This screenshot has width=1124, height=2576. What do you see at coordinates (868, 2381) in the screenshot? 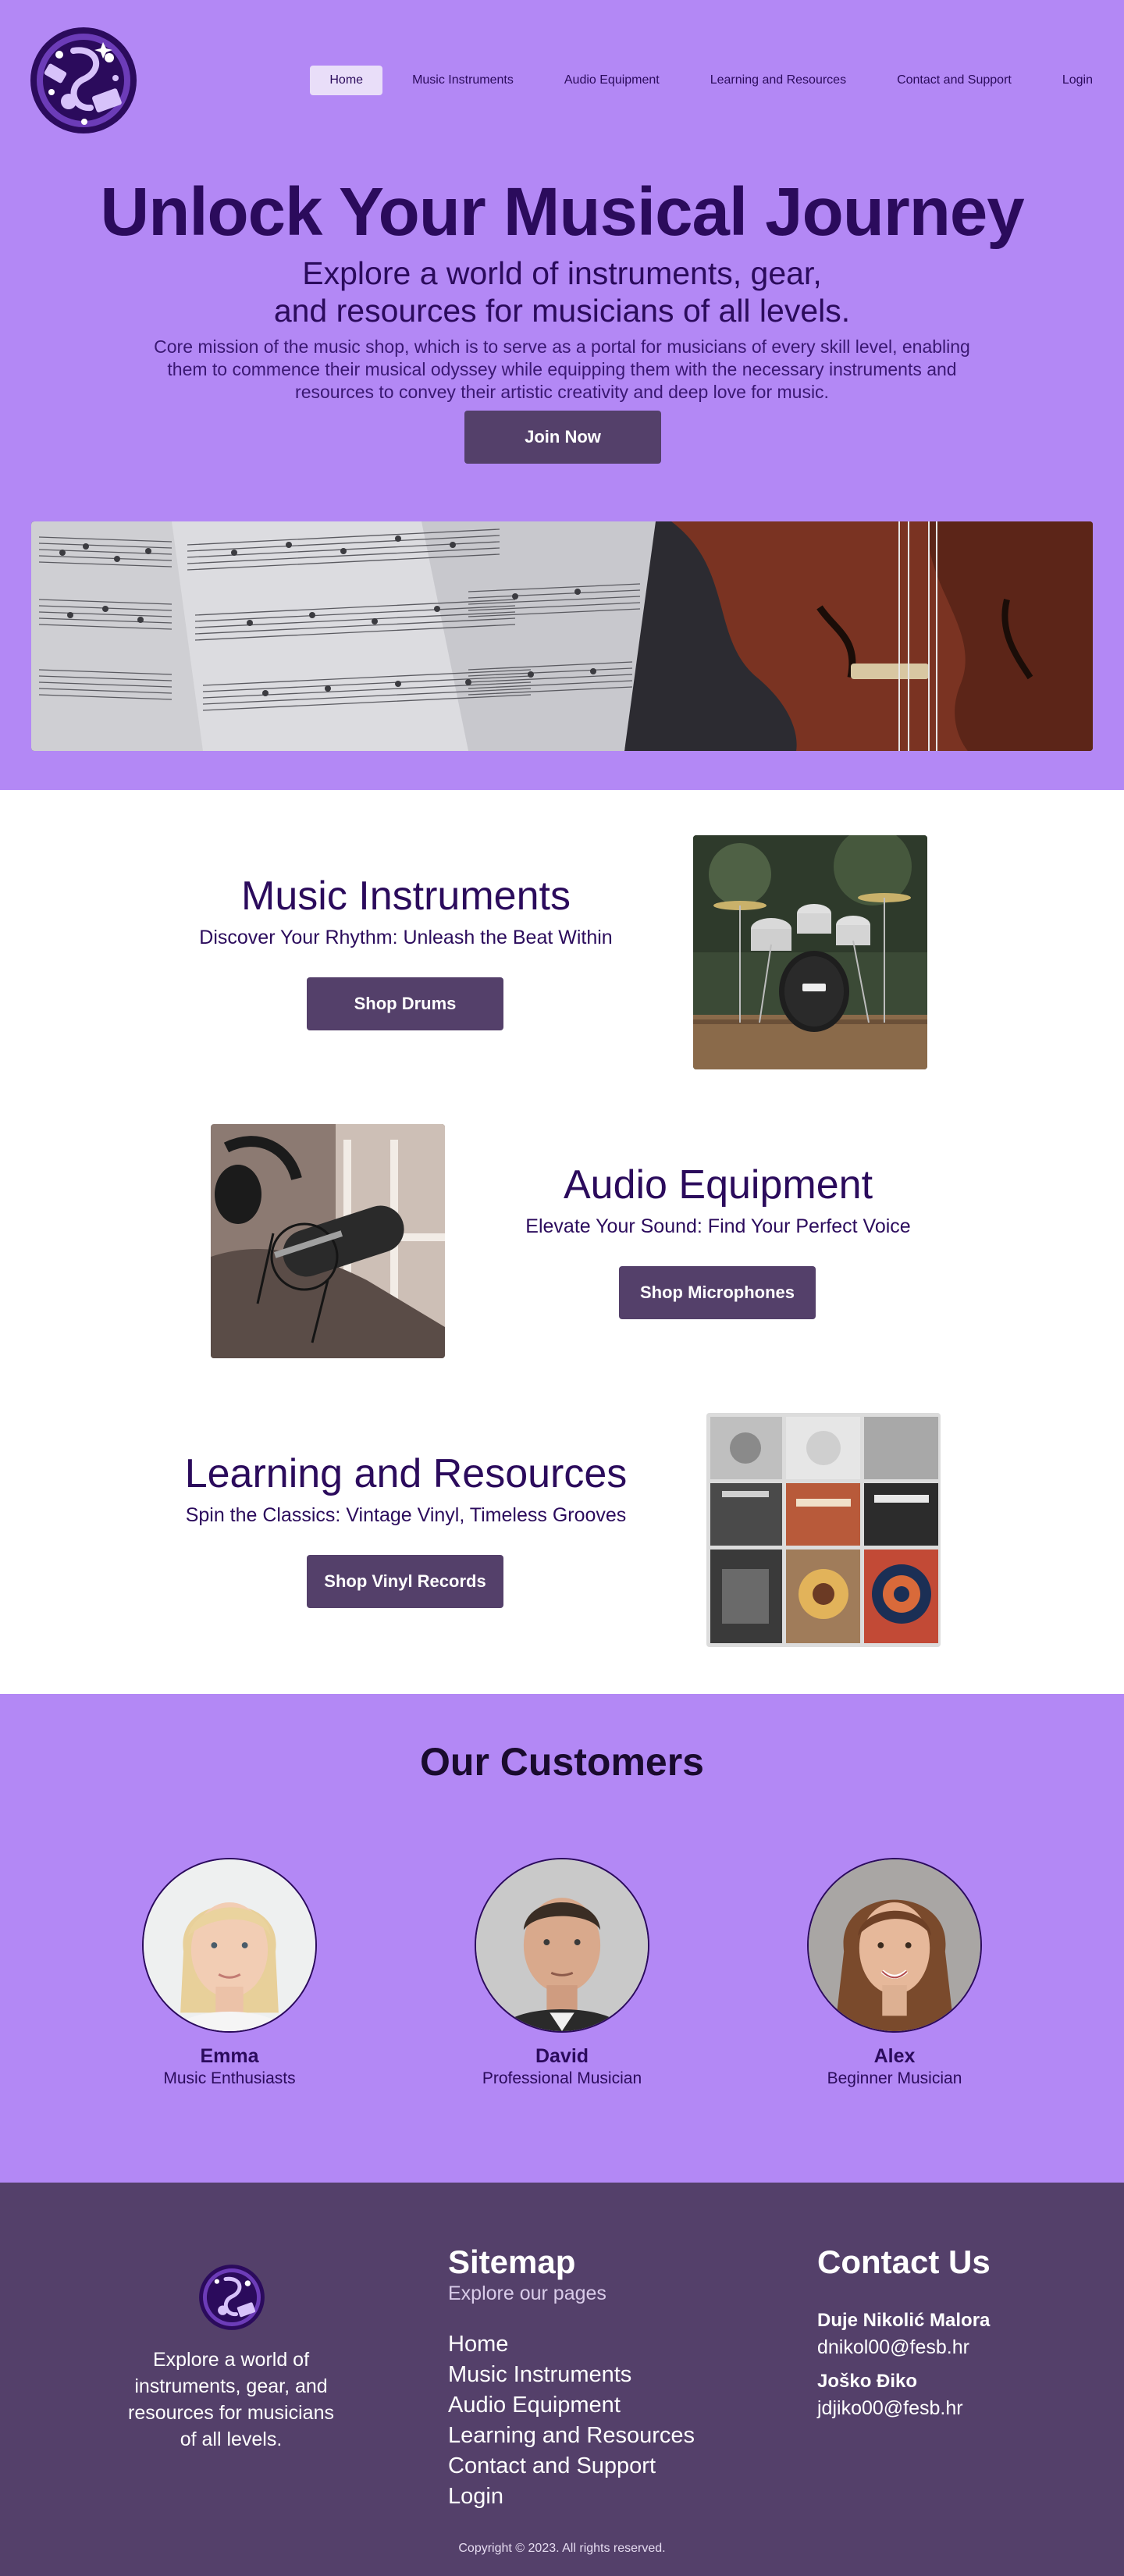
I see `contact-name: Joško Điko` at bounding box center [868, 2381].